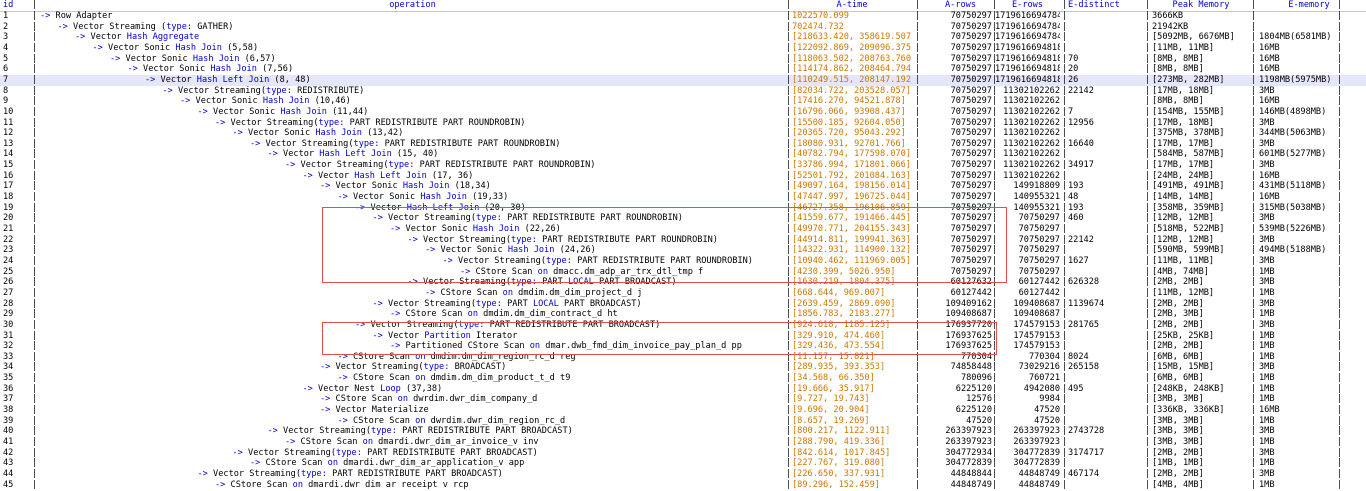  I want to click on row-operation: -> Vector Streaming(type: REDISTRIBUTE), so click(474, 91).